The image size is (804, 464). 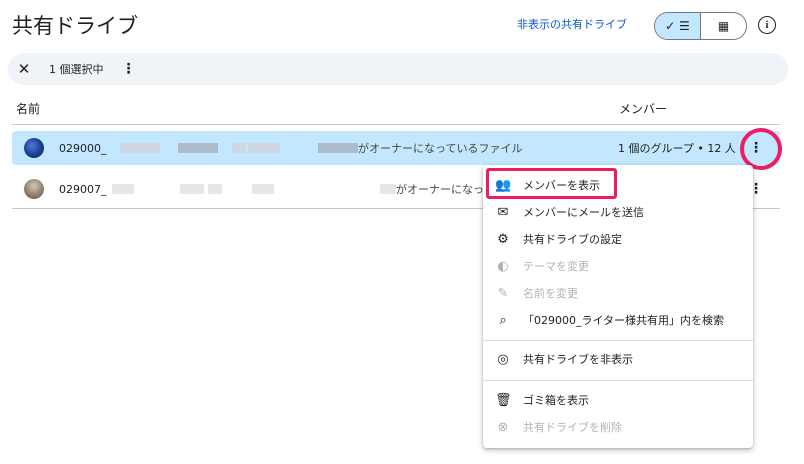 What do you see at coordinates (503, 212) in the screenshot?
I see `mail-icon: ✉` at bounding box center [503, 212].